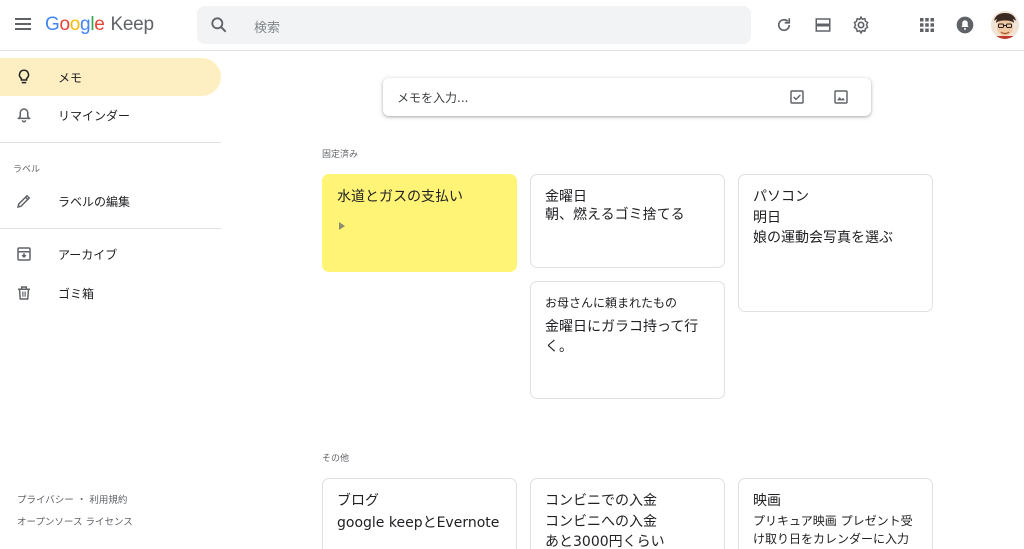 Image resolution: width=1024 pixels, height=549 pixels. What do you see at coordinates (340, 155) in the screenshot?
I see `pinned-section-heading: 固定済み` at bounding box center [340, 155].